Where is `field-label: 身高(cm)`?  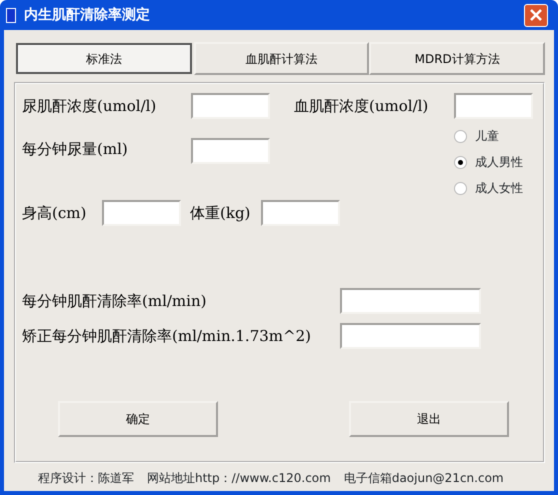
field-label: 身高(cm) is located at coordinates (55, 213).